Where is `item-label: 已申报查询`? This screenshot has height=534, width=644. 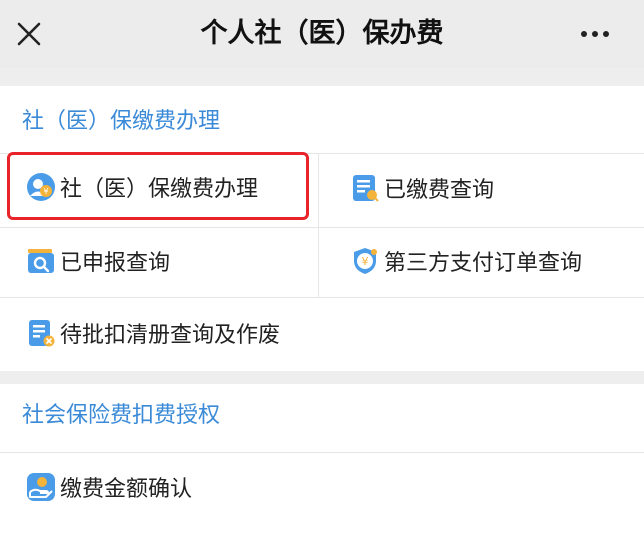 item-label: 已申报查询 is located at coordinates (115, 263).